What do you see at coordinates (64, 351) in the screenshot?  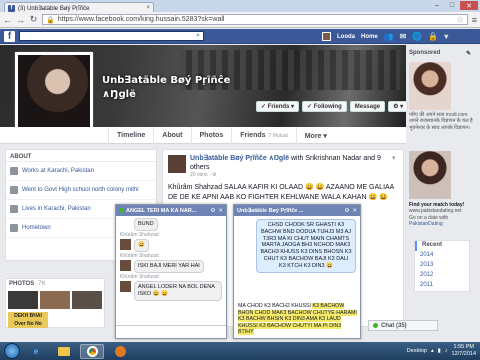 I see `folder-icon` at bounding box center [64, 351].